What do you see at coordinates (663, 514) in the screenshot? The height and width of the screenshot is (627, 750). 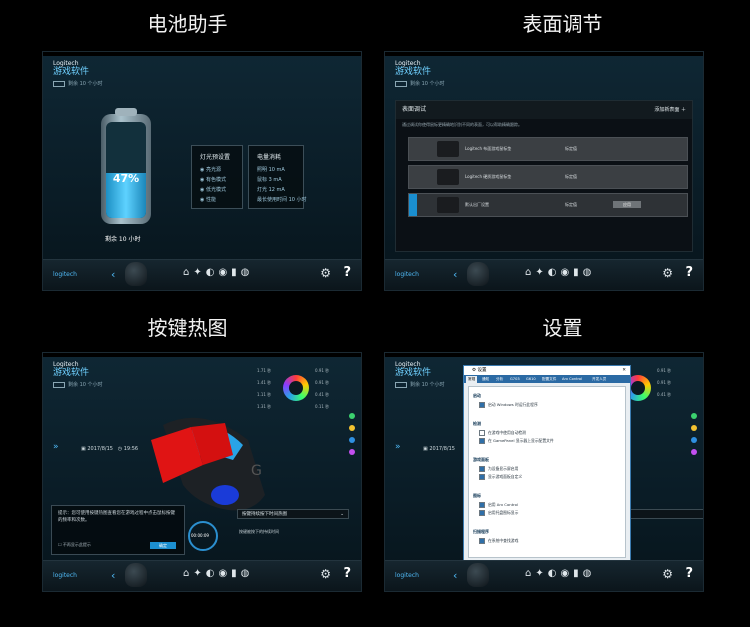 I see `heatmap-type-dropdown: ⌄` at bounding box center [663, 514].